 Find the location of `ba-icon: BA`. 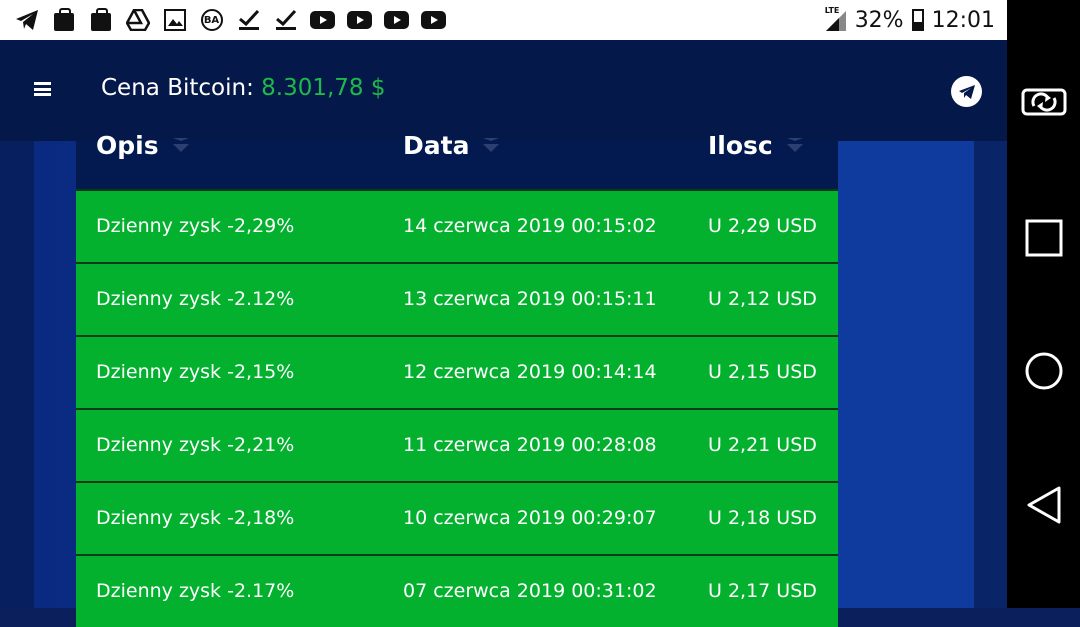

ba-icon: BA is located at coordinates (211, 20).